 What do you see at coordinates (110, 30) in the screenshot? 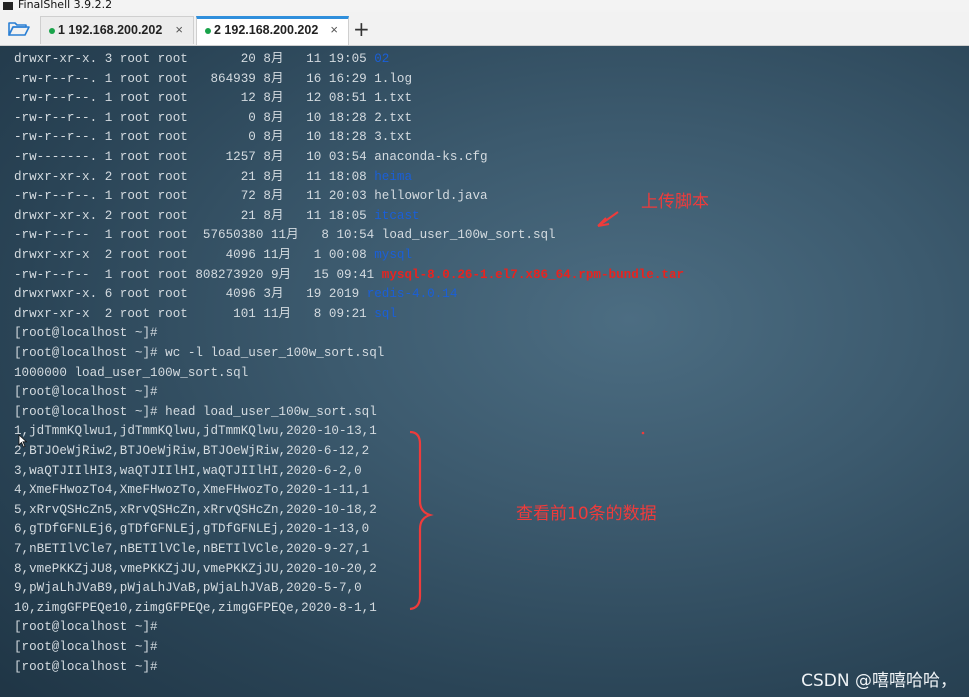
I see `tab-label: 1 192.168.200.202` at bounding box center [110, 30].